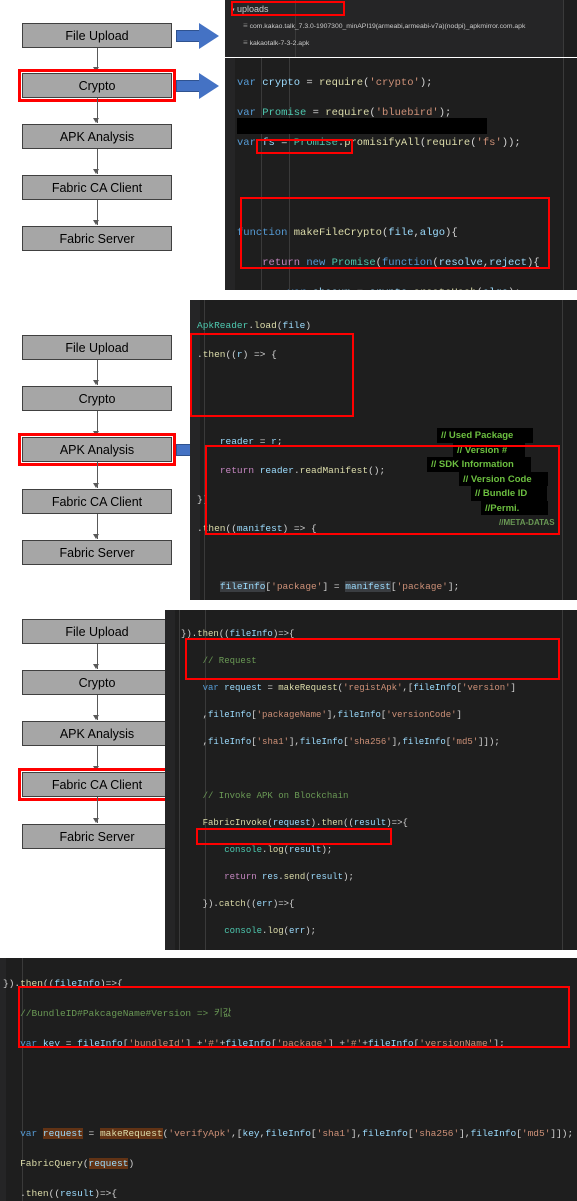 The width and height of the screenshot is (577, 1201). I want to click on annotation-version-code: // Version Code, so click(503, 479).